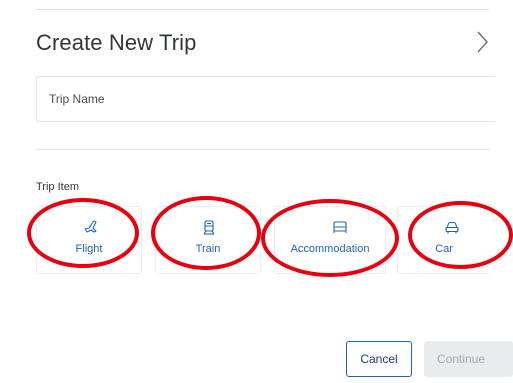  What do you see at coordinates (330, 249) in the screenshot?
I see `trip-item-label-accommodation: Accommodation` at bounding box center [330, 249].